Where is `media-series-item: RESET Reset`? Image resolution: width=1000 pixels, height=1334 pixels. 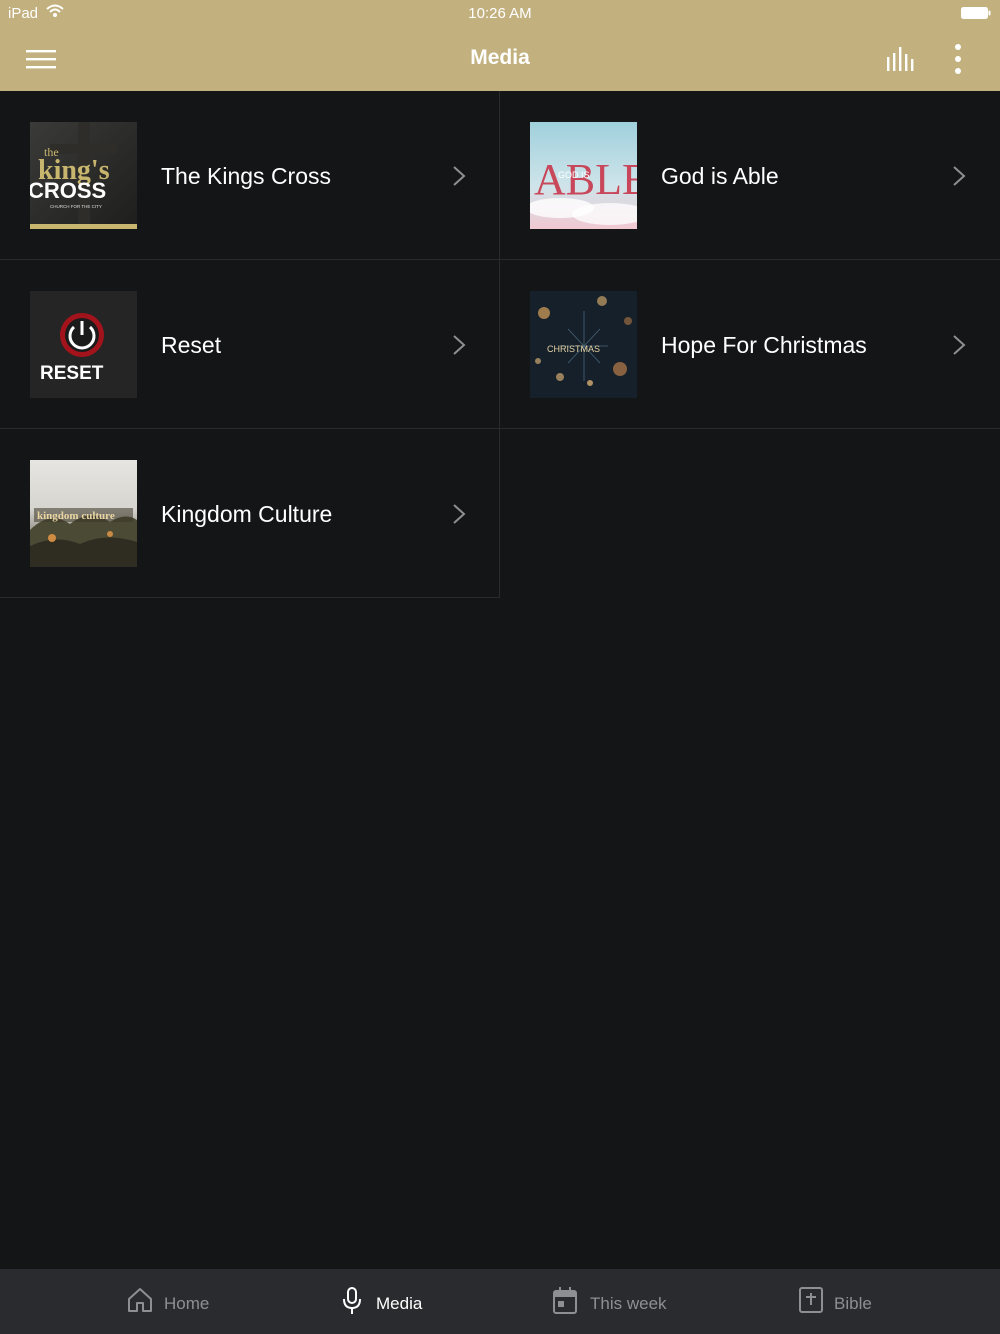
media-series-item: RESET Reset is located at coordinates (250, 344).